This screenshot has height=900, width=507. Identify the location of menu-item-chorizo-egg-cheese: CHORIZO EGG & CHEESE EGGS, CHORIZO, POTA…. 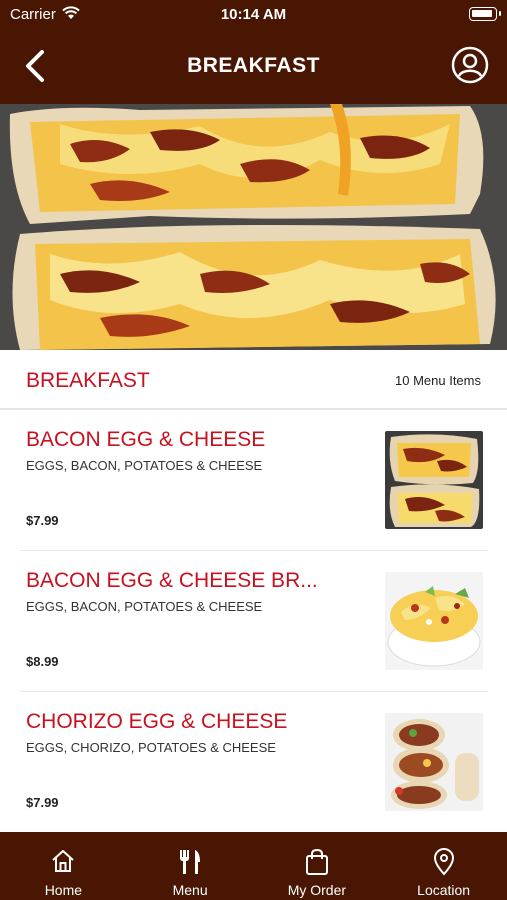
(254, 762).